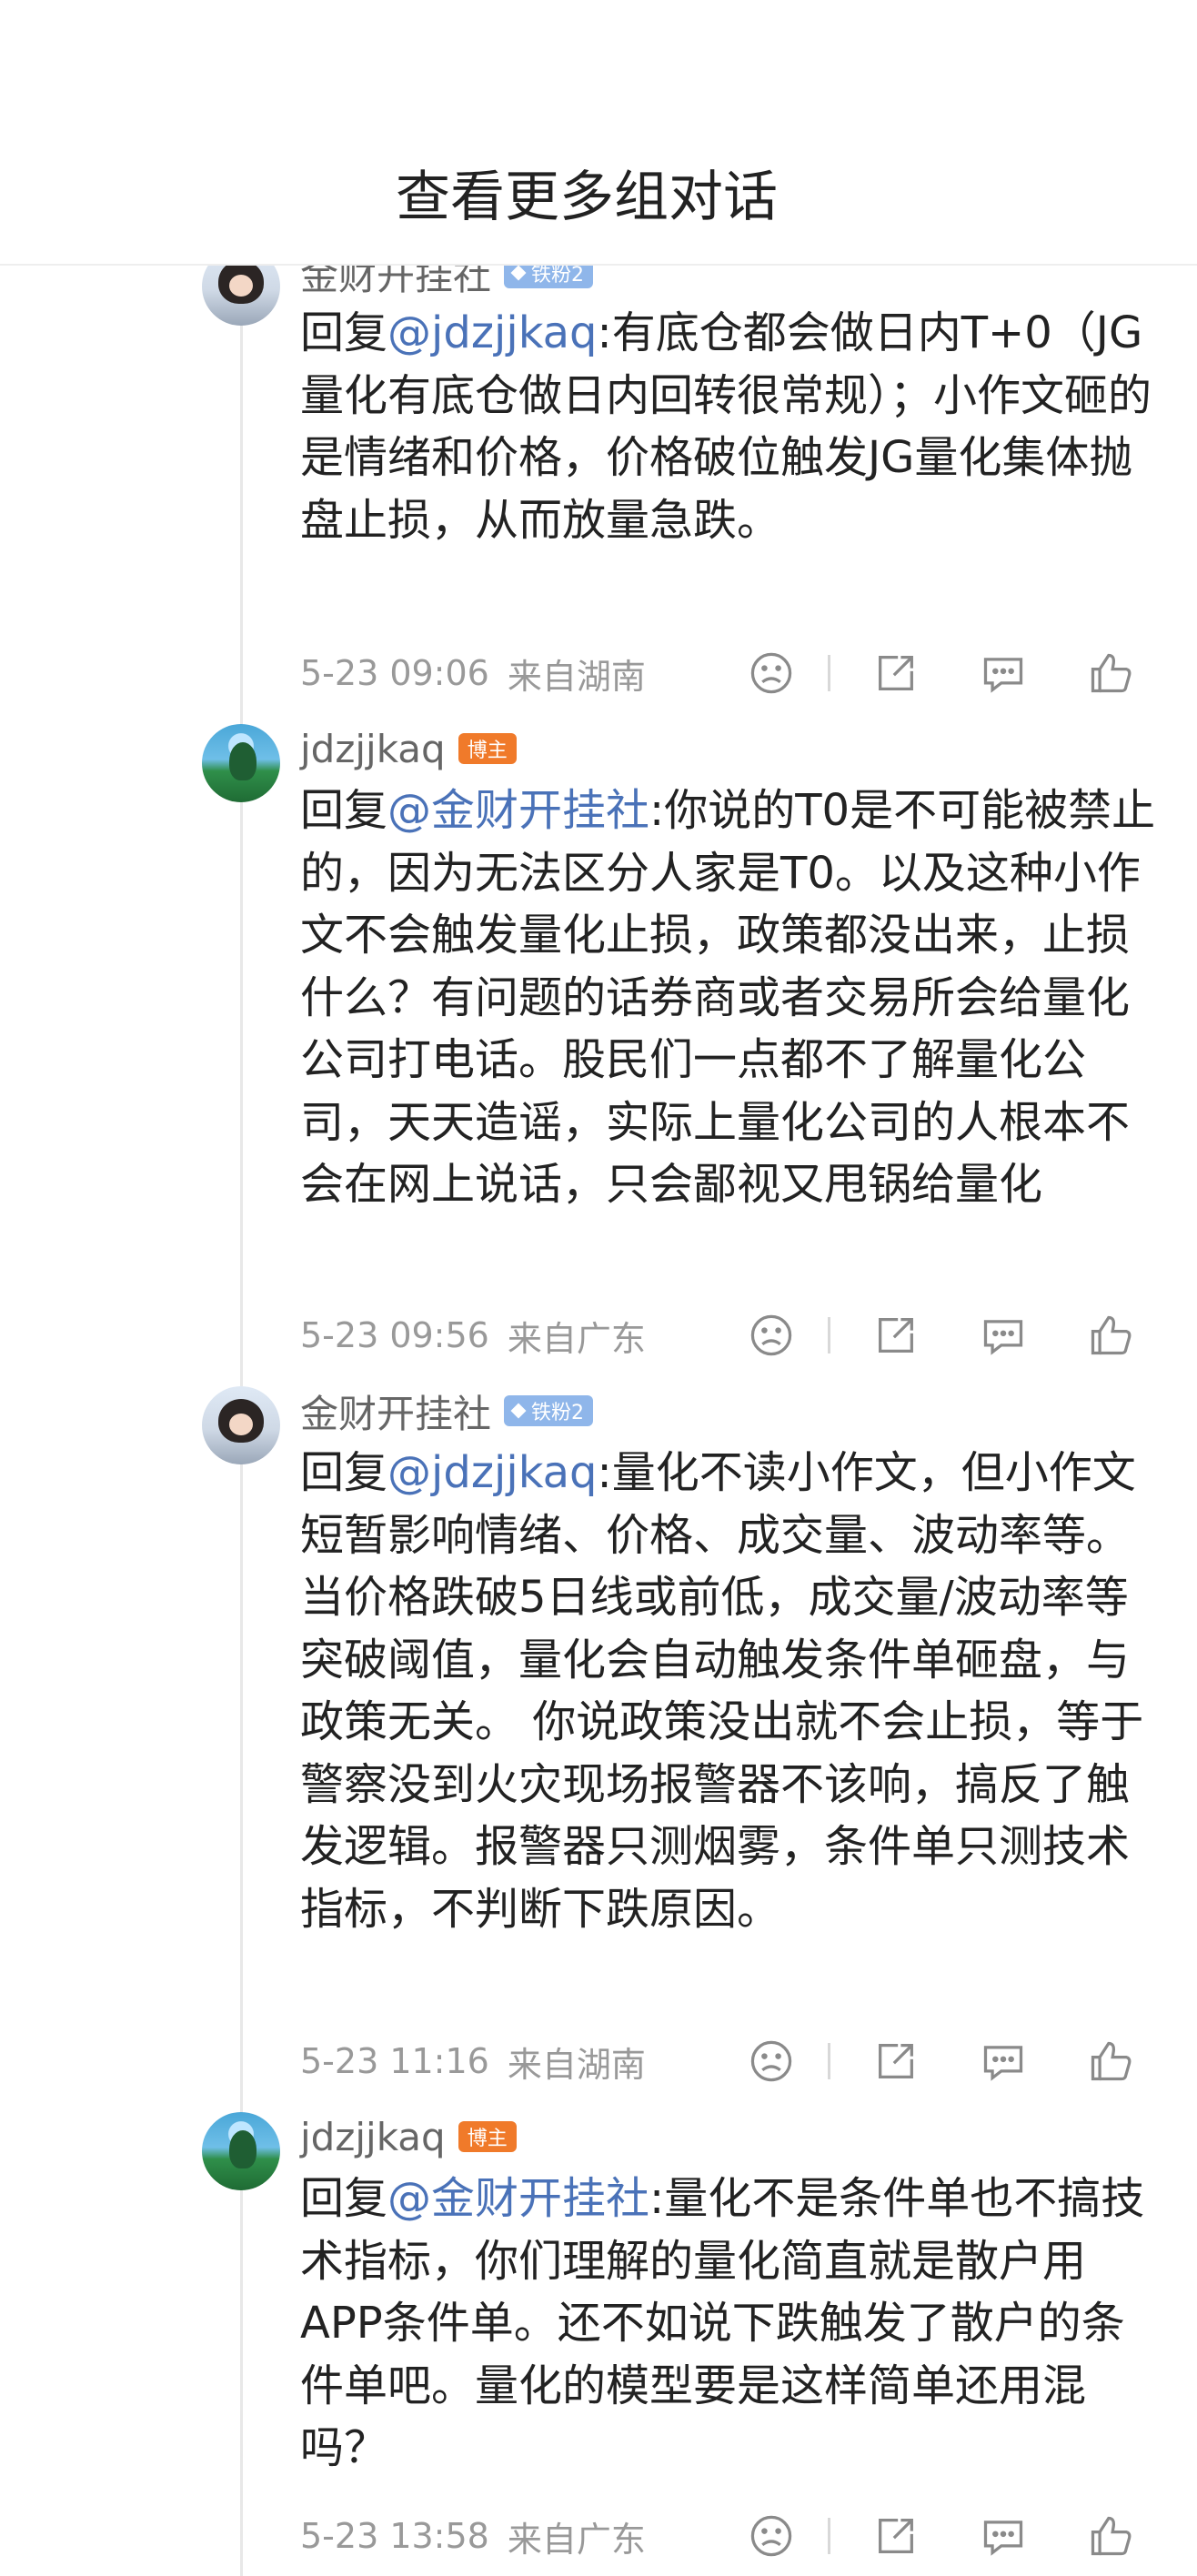 This screenshot has width=1197, height=2576. Describe the element at coordinates (598, 133) in the screenshot. I see `top-bar: 查看更多组对话` at that location.